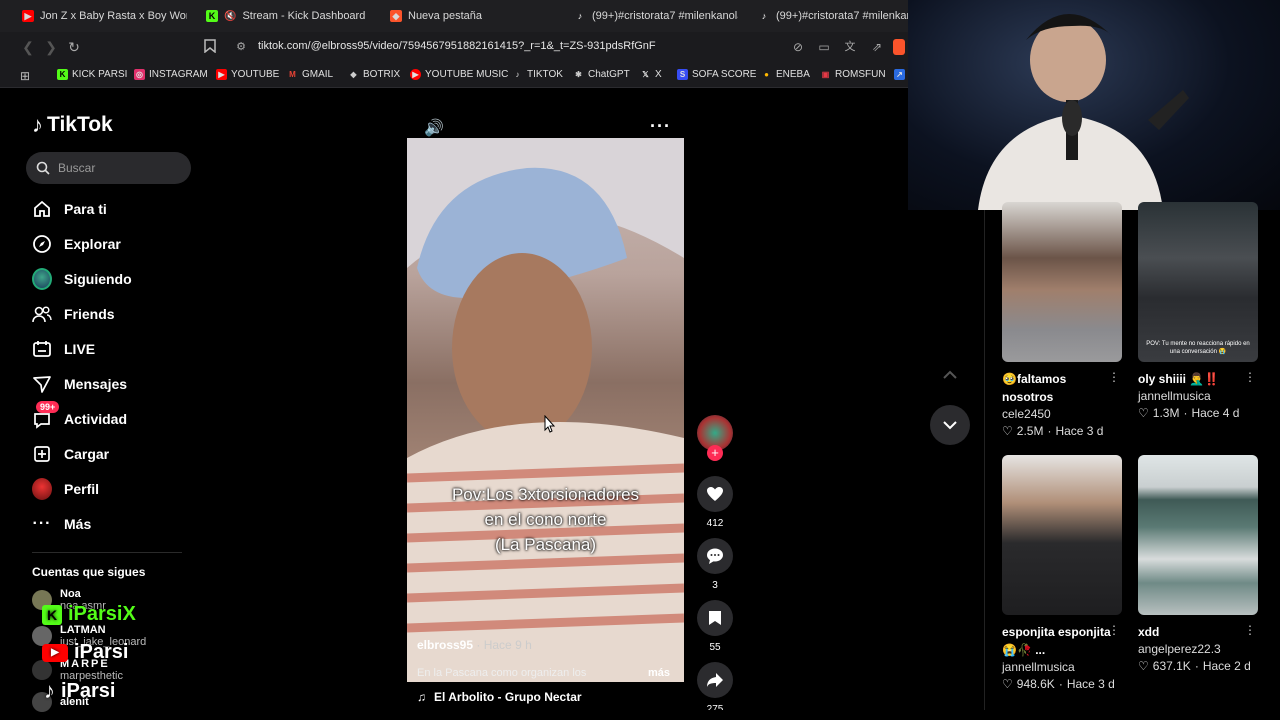 The width and height of the screenshot is (1280, 720). Describe the element at coordinates (43, 168) in the screenshot. I see `search-icon` at that location.